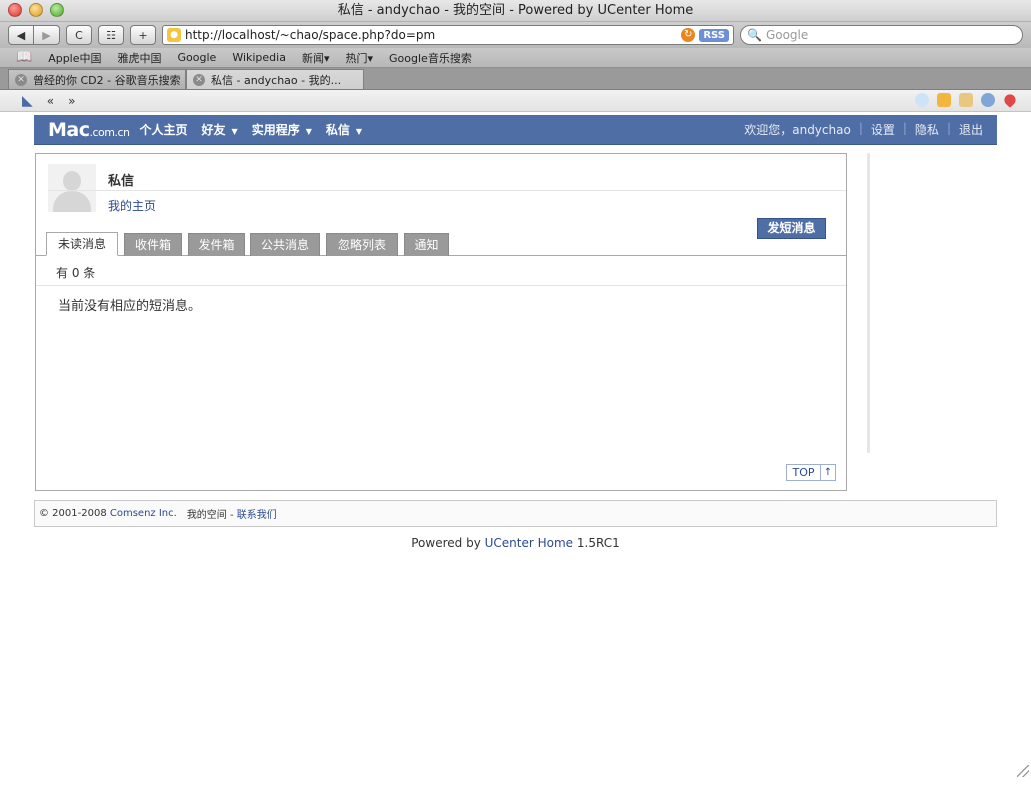 The height and width of the screenshot is (790, 1031). What do you see at coordinates (210, 515) in the screenshot?
I see `space-text: 我的空间 -` at bounding box center [210, 515].